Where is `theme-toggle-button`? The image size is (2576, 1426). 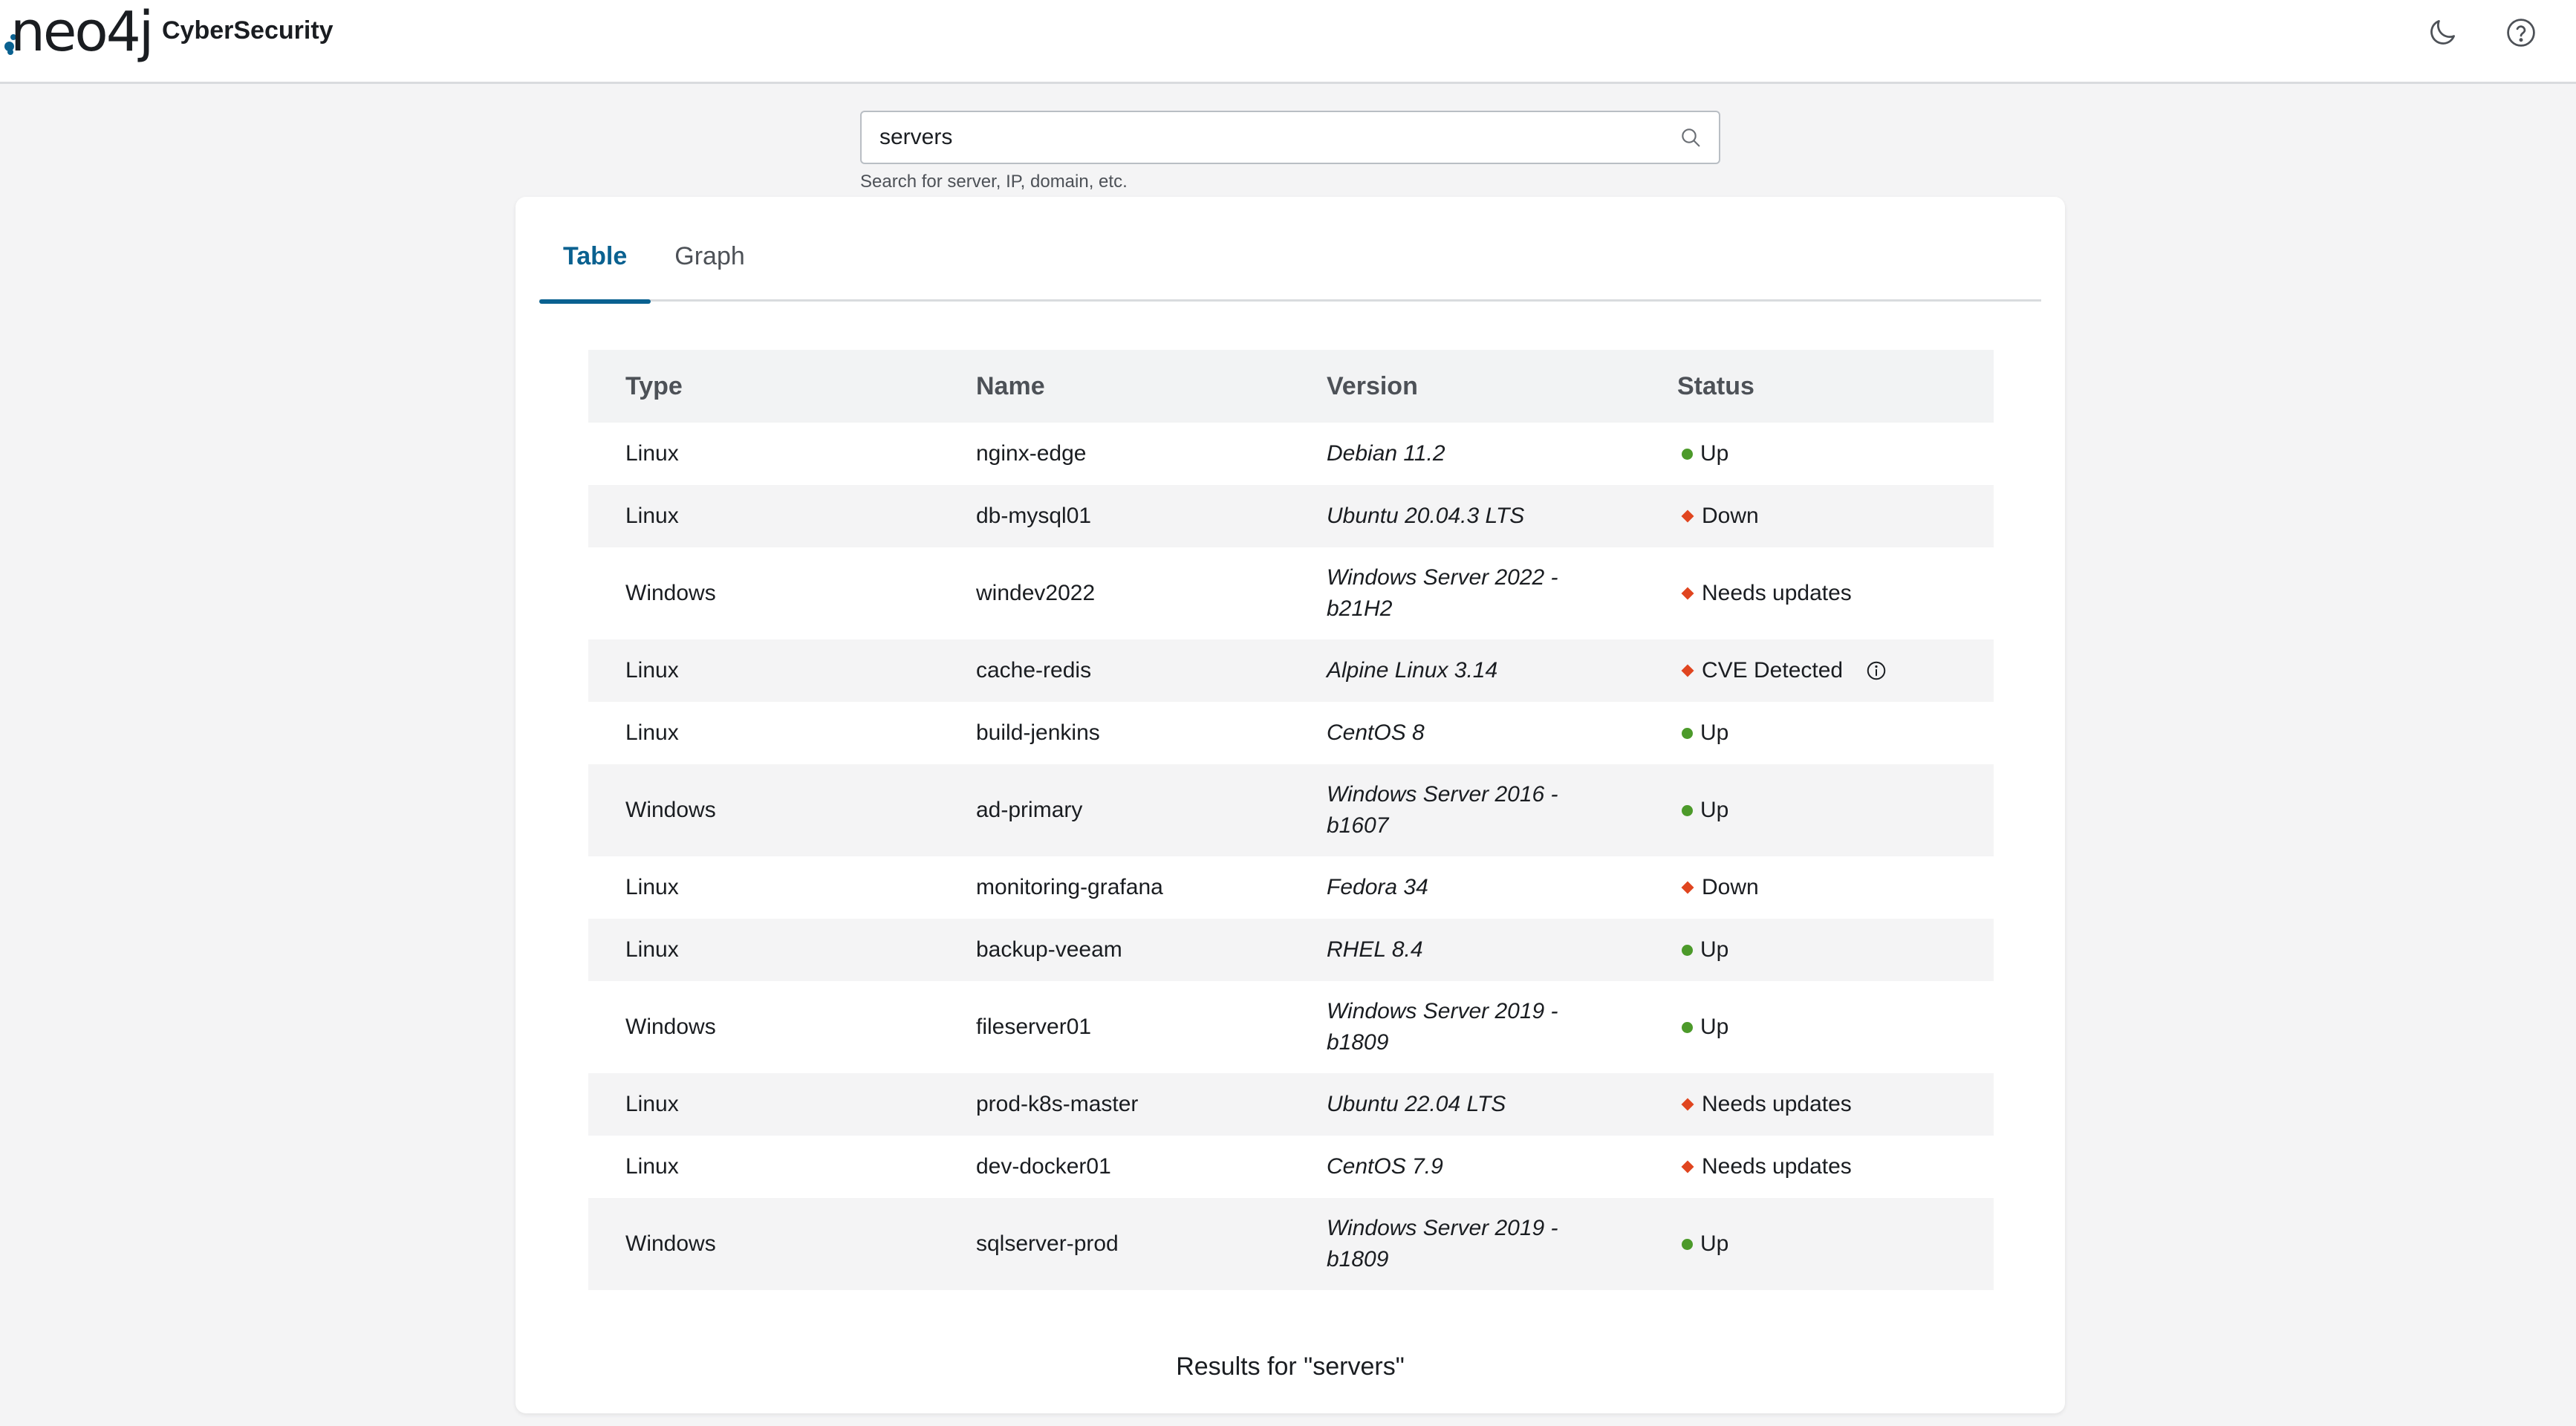
theme-toggle-button is located at coordinates (2442, 33).